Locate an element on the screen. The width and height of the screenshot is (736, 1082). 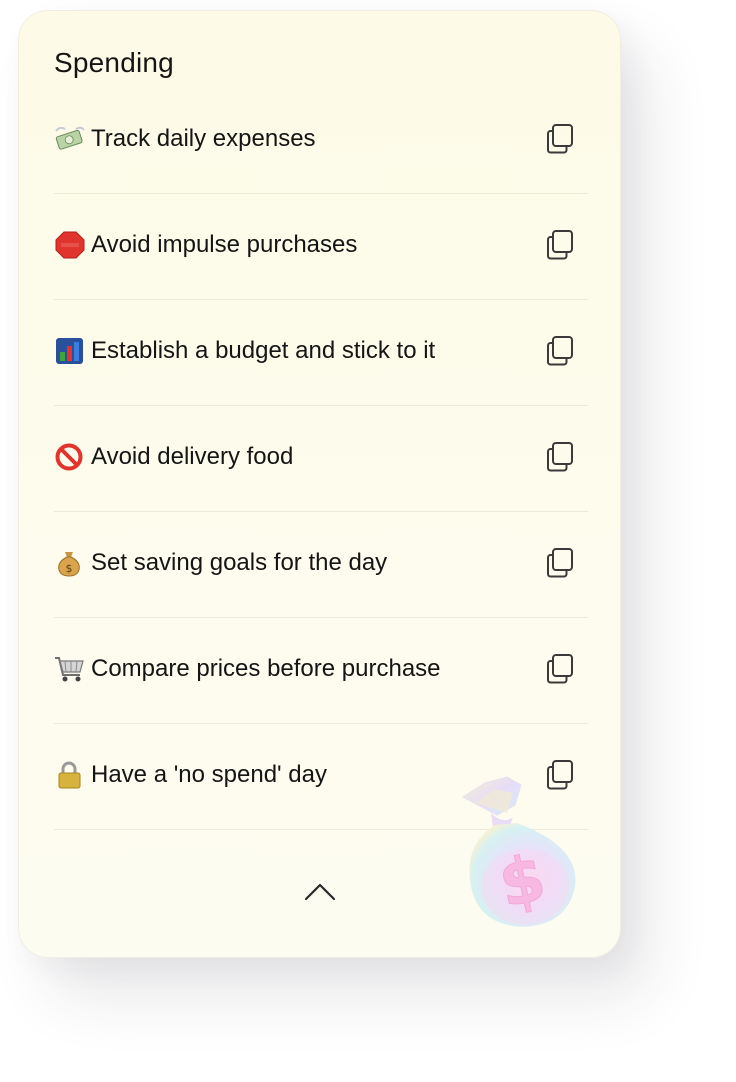
chevron-up-icon is located at coordinates (320, 892).